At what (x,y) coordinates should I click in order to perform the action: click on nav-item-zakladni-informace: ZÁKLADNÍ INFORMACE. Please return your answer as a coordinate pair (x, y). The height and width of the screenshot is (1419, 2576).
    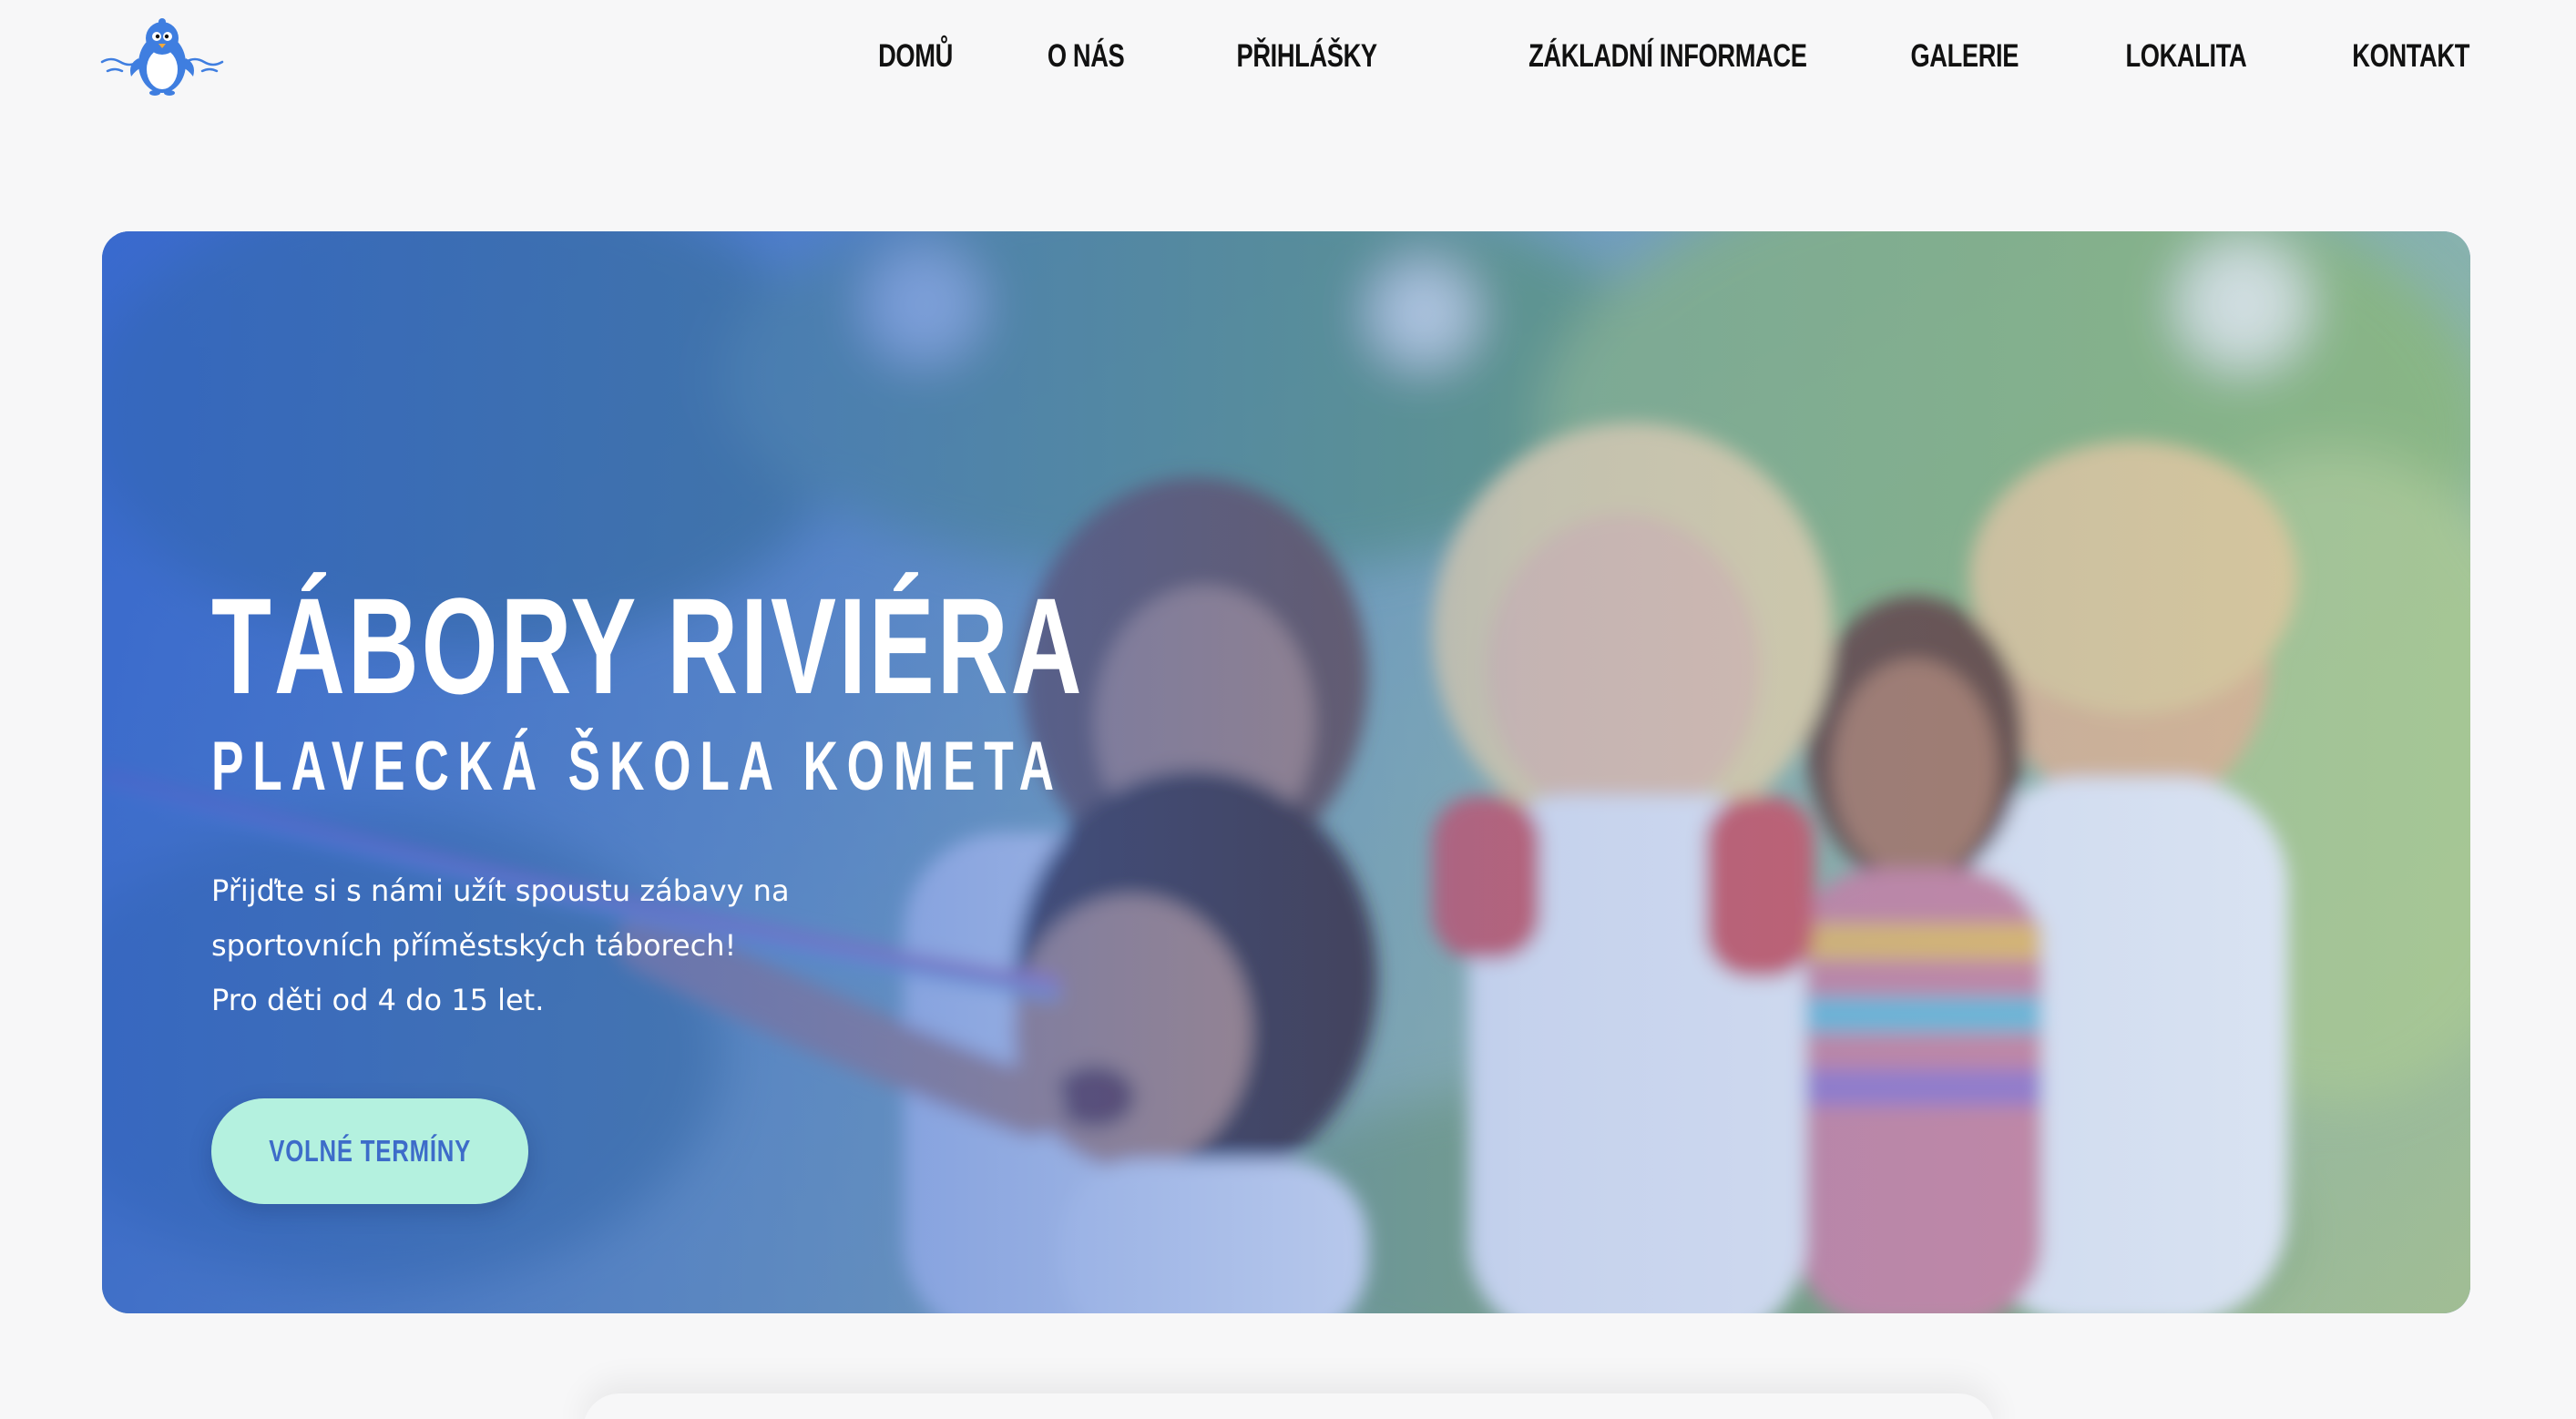
    Looking at the image, I should click on (1667, 57).